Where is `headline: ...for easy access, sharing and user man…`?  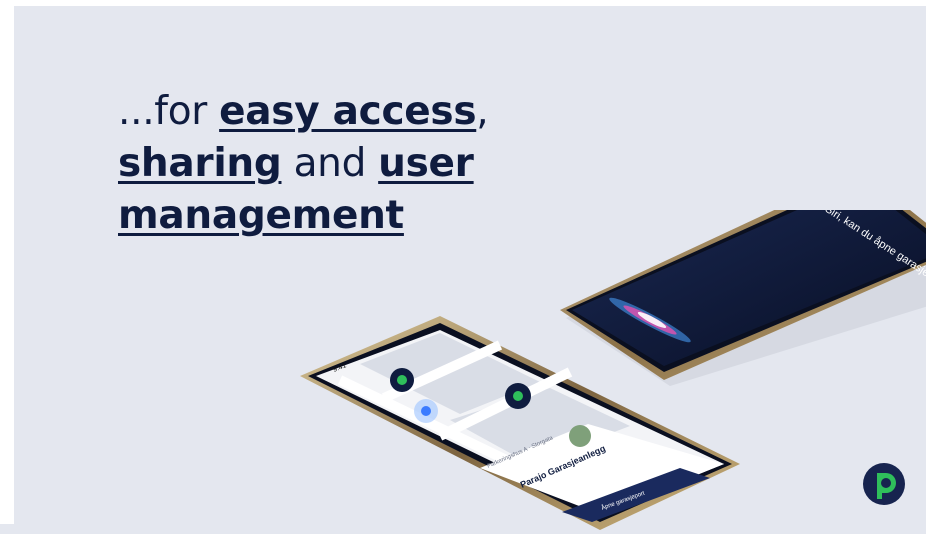
headline: ...for easy access, sharing and user man… is located at coordinates (348, 164).